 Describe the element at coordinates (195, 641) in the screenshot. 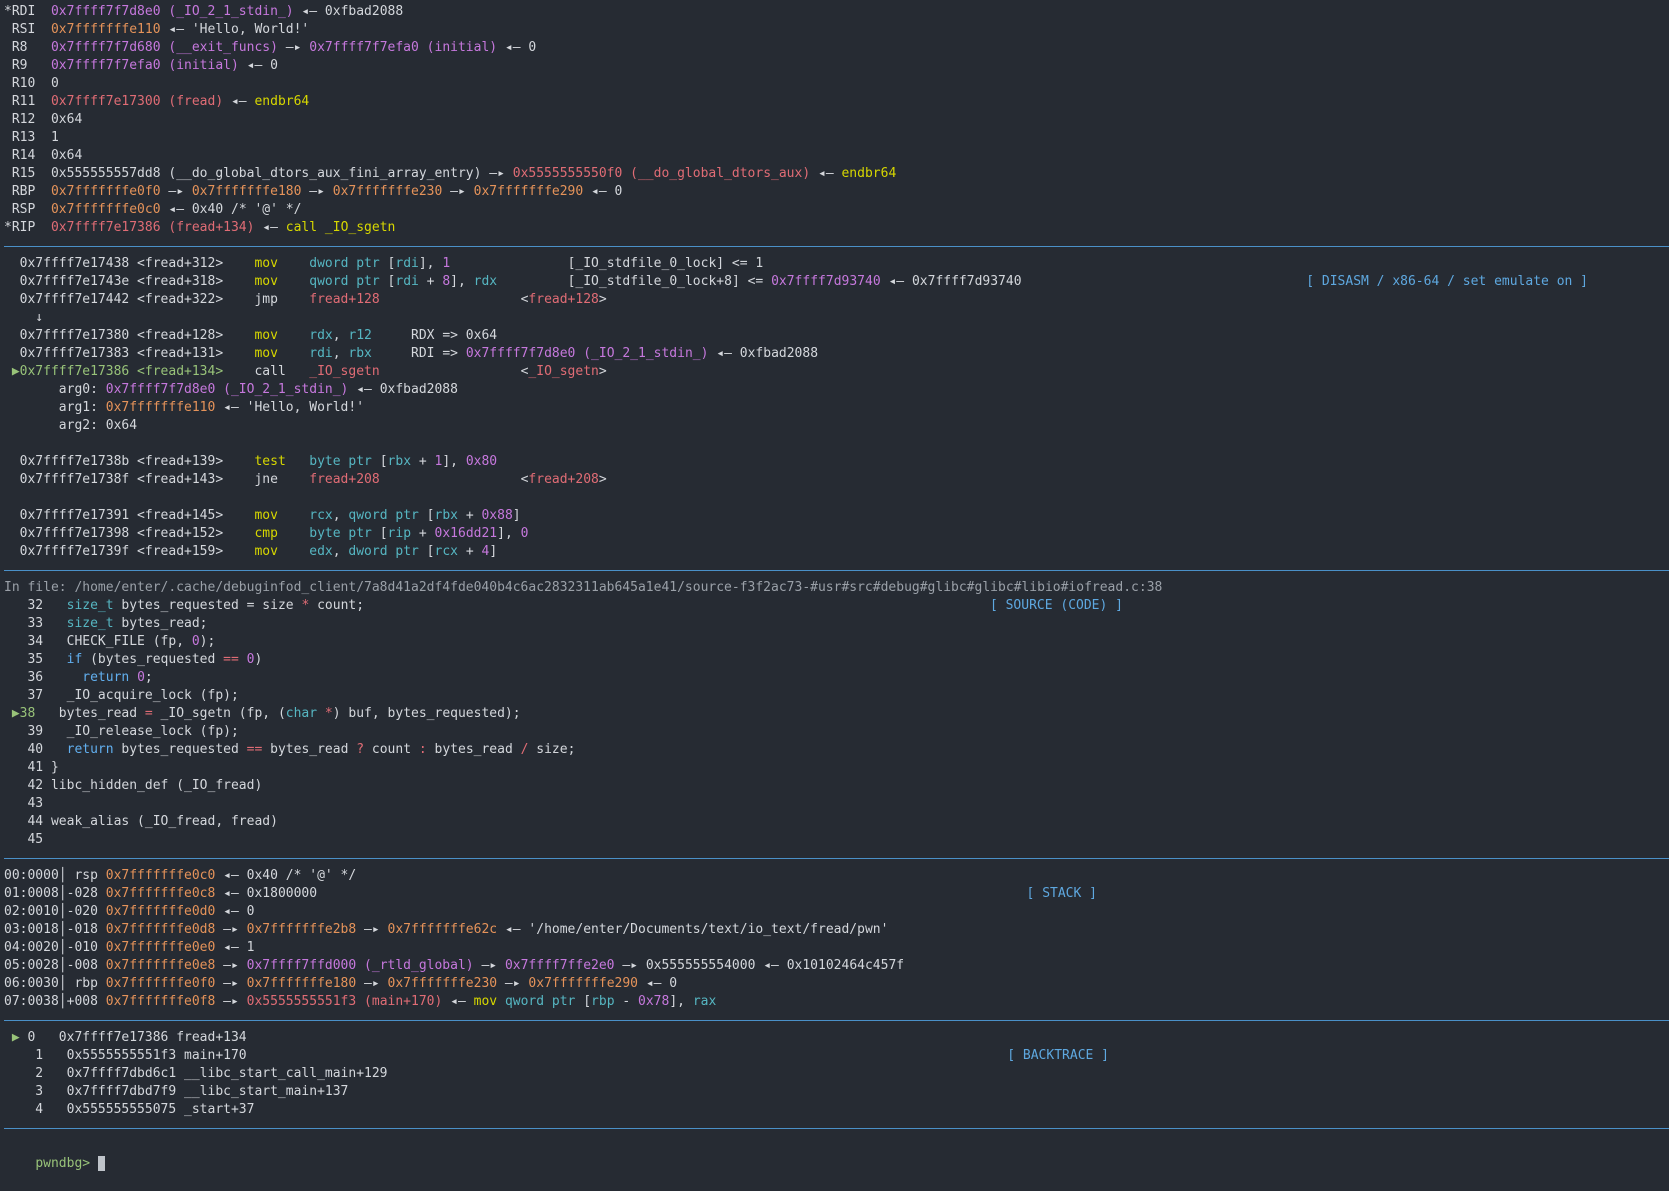

I see `text-segment: 0` at that location.